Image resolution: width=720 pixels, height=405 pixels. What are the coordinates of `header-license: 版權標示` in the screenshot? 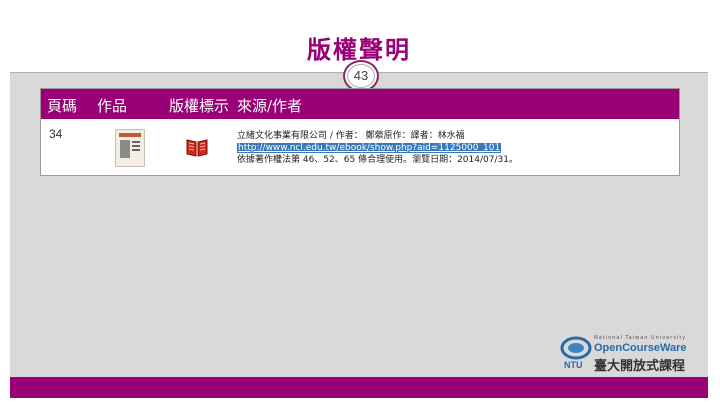 It's located at (199, 106).